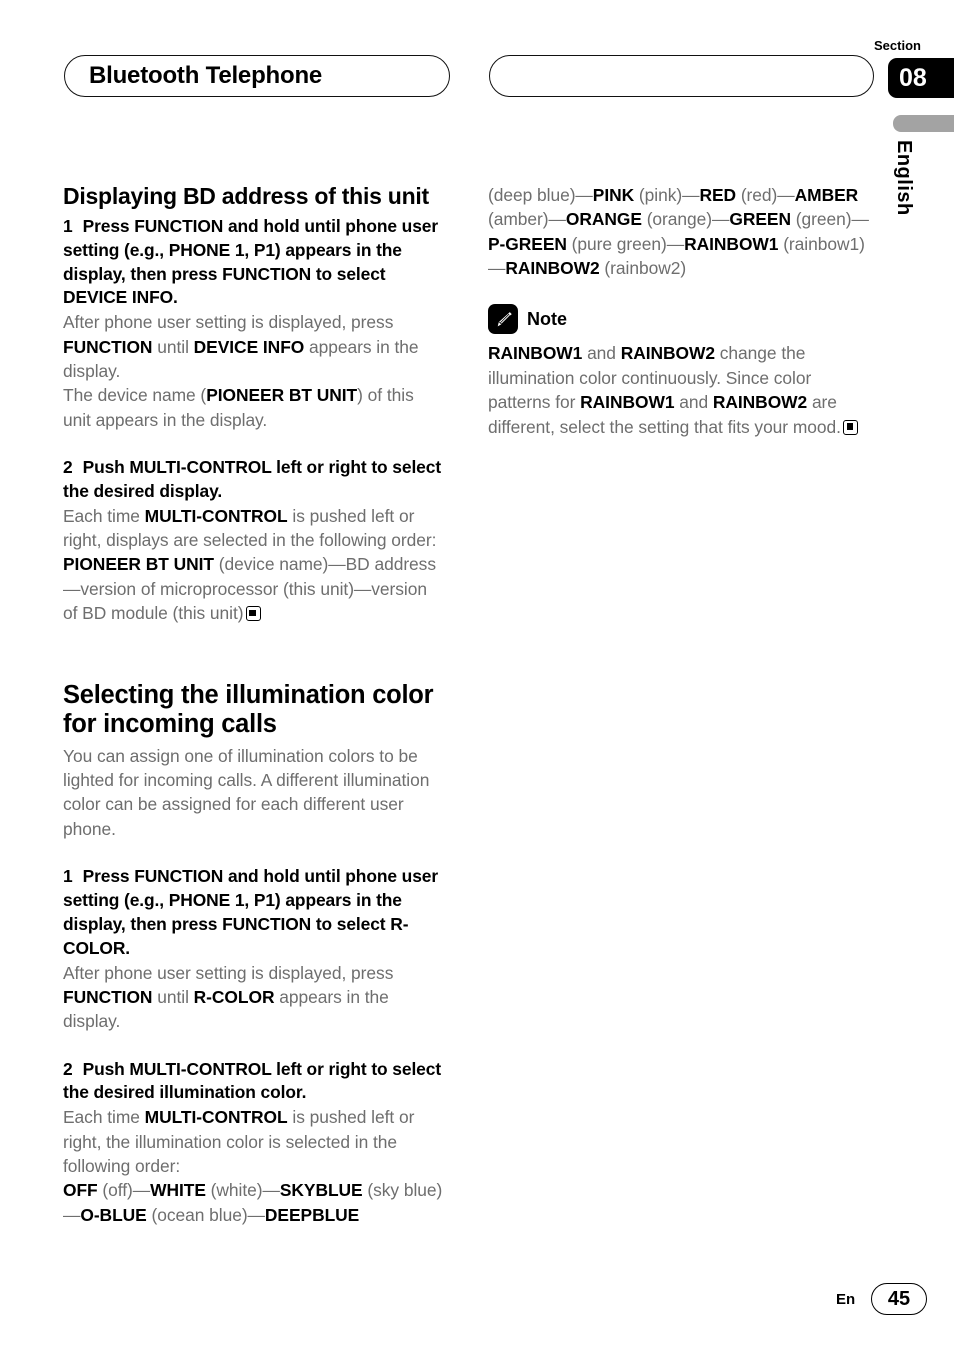  Describe the element at coordinates (503, 319) in the screenshot. I see `pencil-icon` at that location.